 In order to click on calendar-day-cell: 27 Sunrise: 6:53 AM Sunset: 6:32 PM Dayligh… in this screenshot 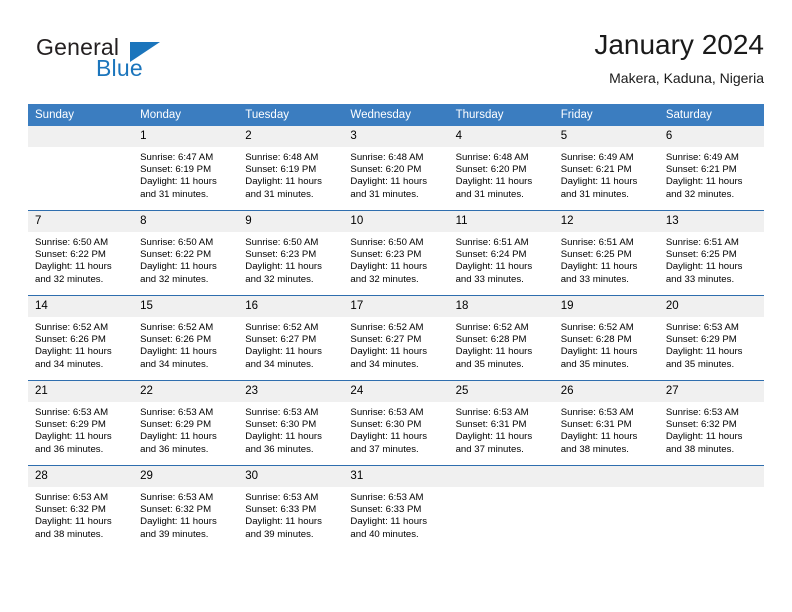, I will do `click(711, 423)`.